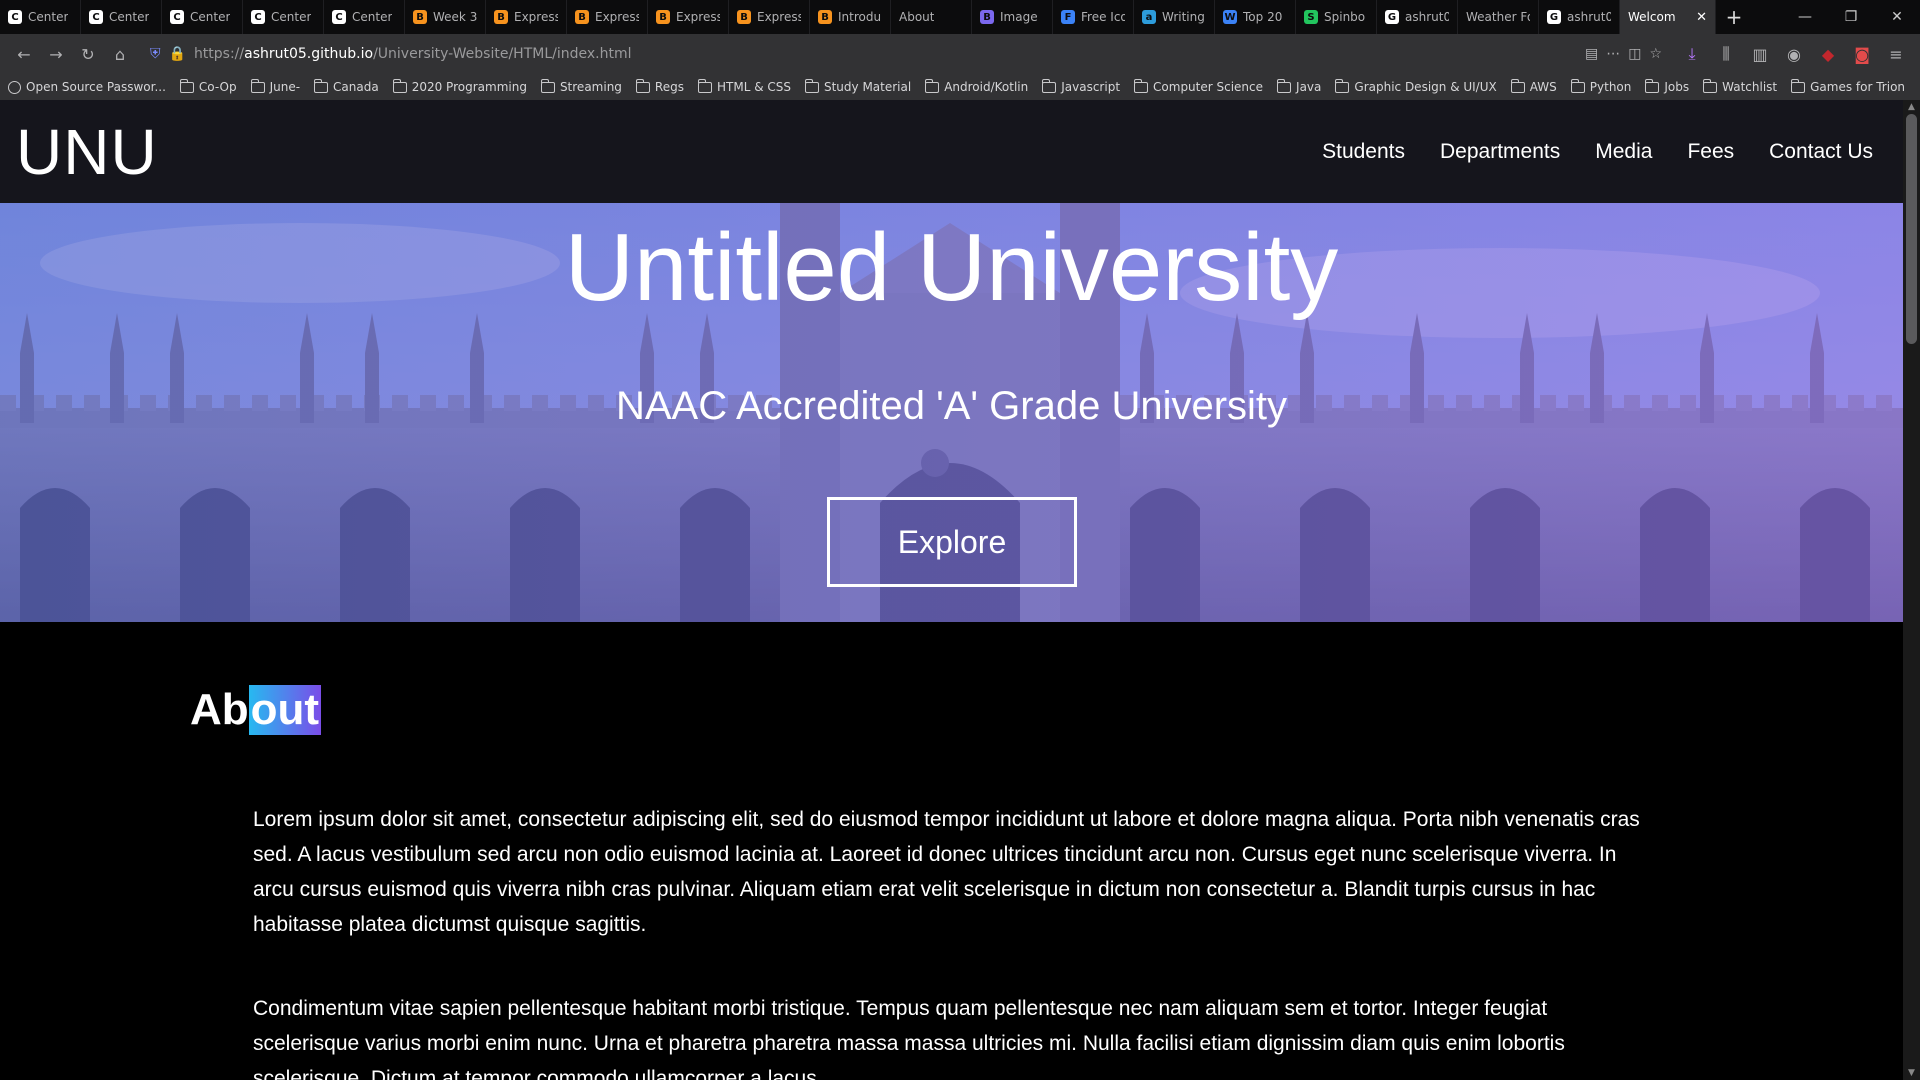  What do you see at coordinates (275, 86) in the screenshot?
I see `bookmark-item: June-` at bounding box center [275, 86].